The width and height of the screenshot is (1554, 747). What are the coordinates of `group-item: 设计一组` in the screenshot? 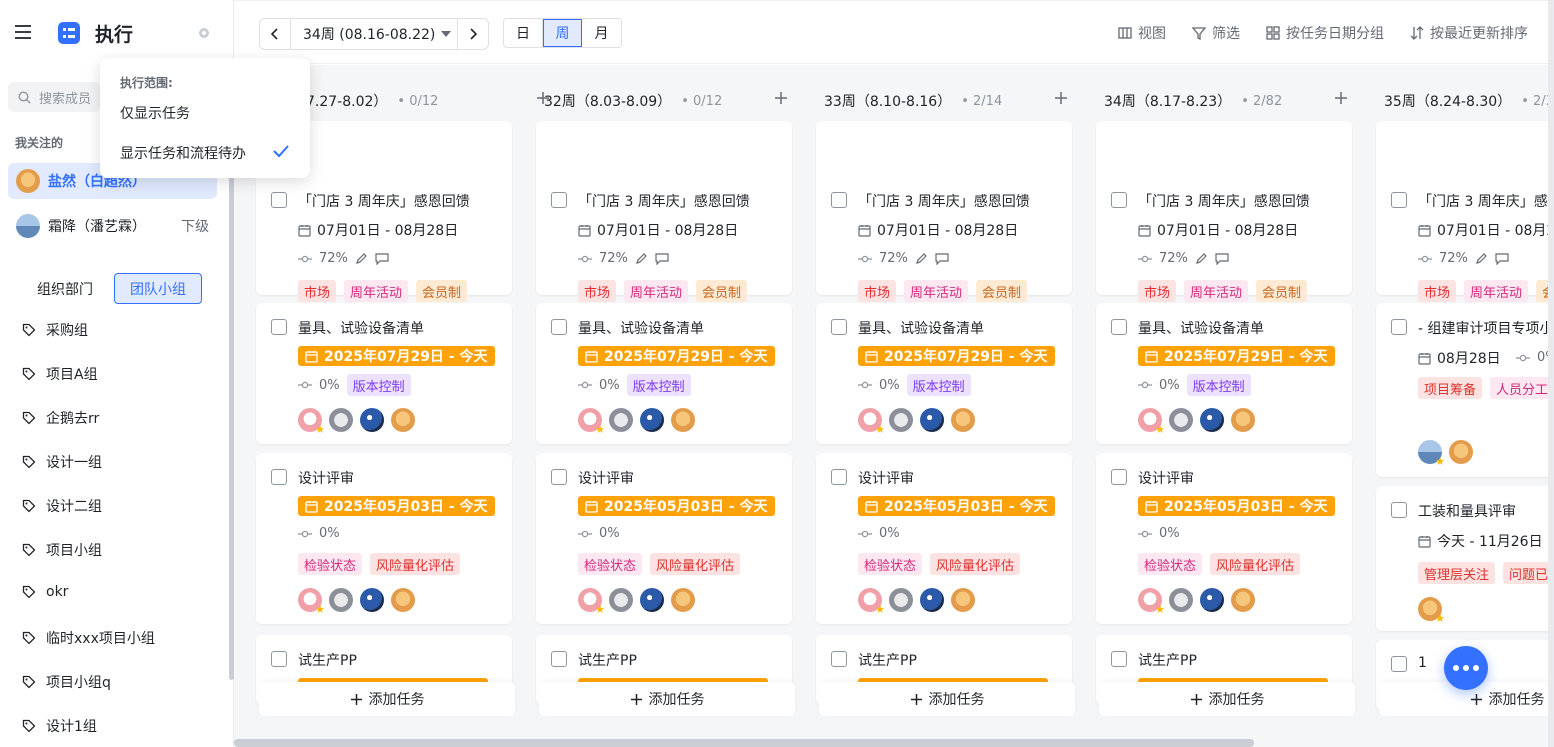 It's located at (62, 462).